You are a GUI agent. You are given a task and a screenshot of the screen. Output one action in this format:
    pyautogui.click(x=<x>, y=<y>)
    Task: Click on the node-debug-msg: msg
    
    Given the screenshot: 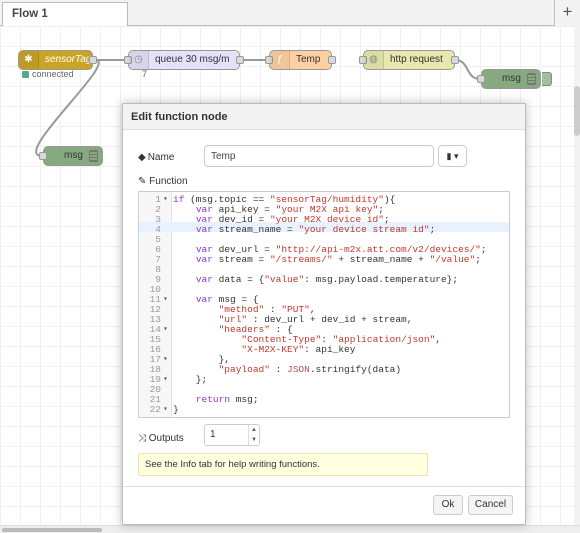 What is the action you would take?
    pyautogui.click(x=514, y=79)
    